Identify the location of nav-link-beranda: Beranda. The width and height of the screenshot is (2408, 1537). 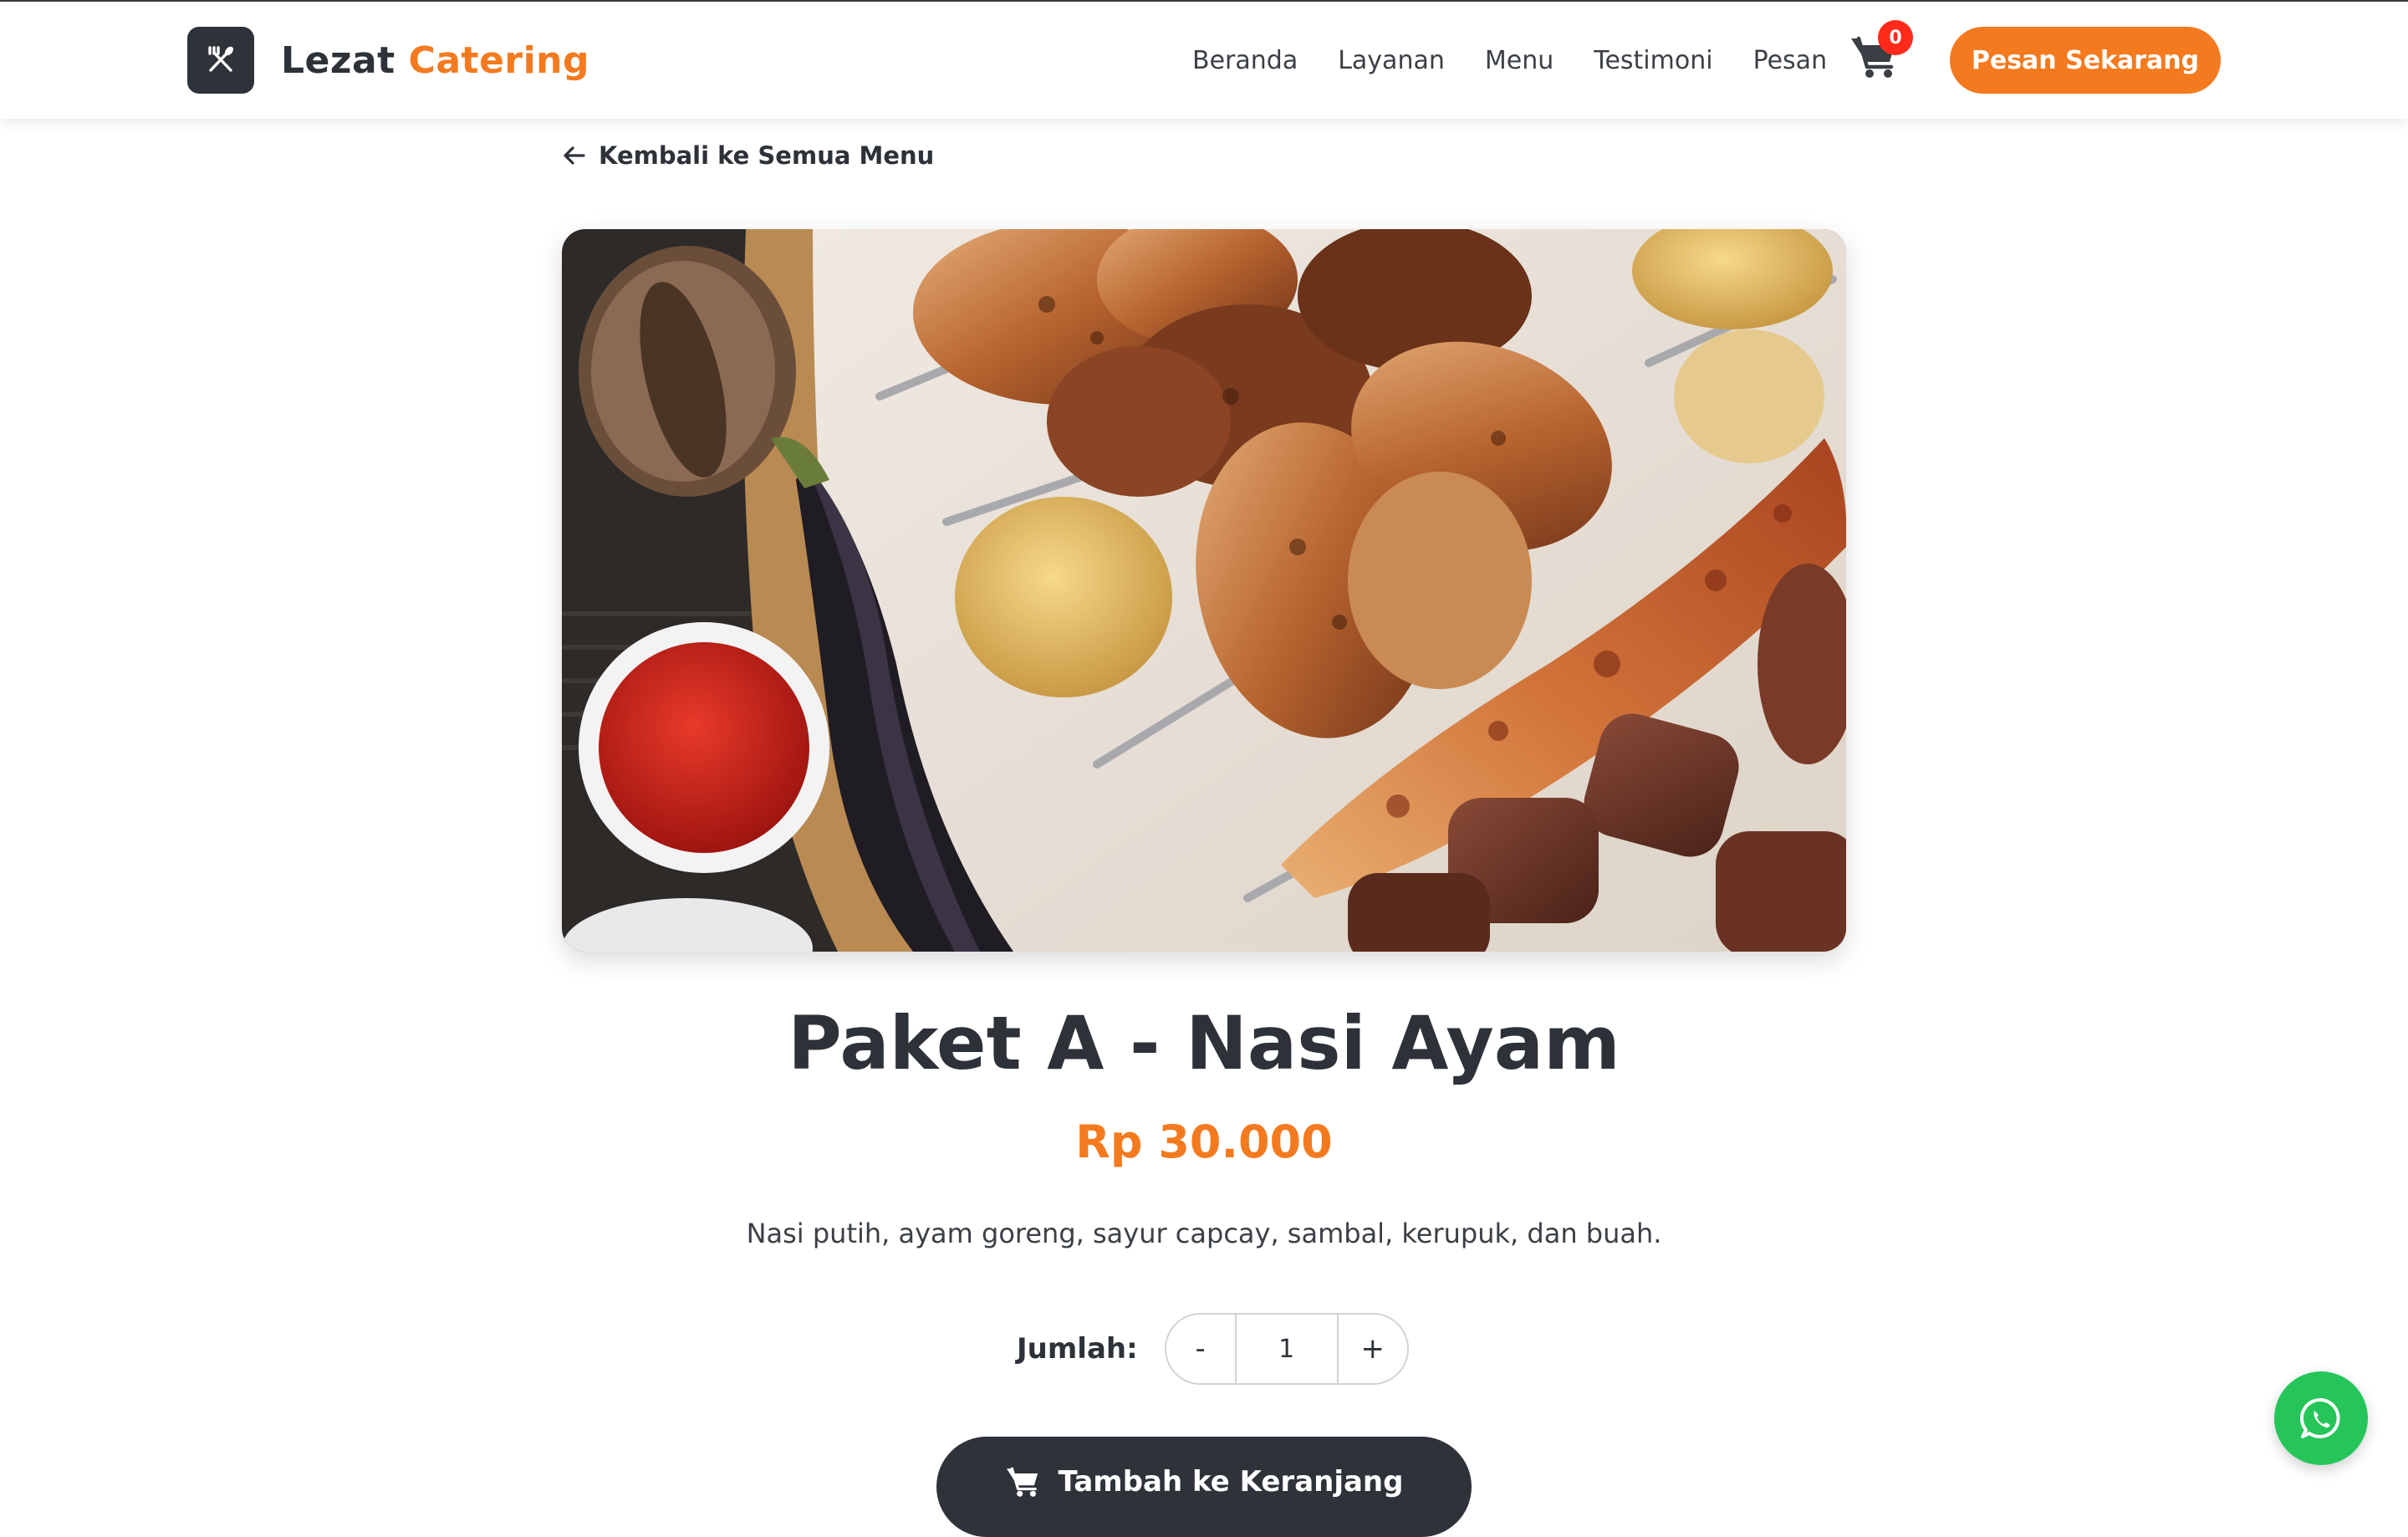
(1245, 60).